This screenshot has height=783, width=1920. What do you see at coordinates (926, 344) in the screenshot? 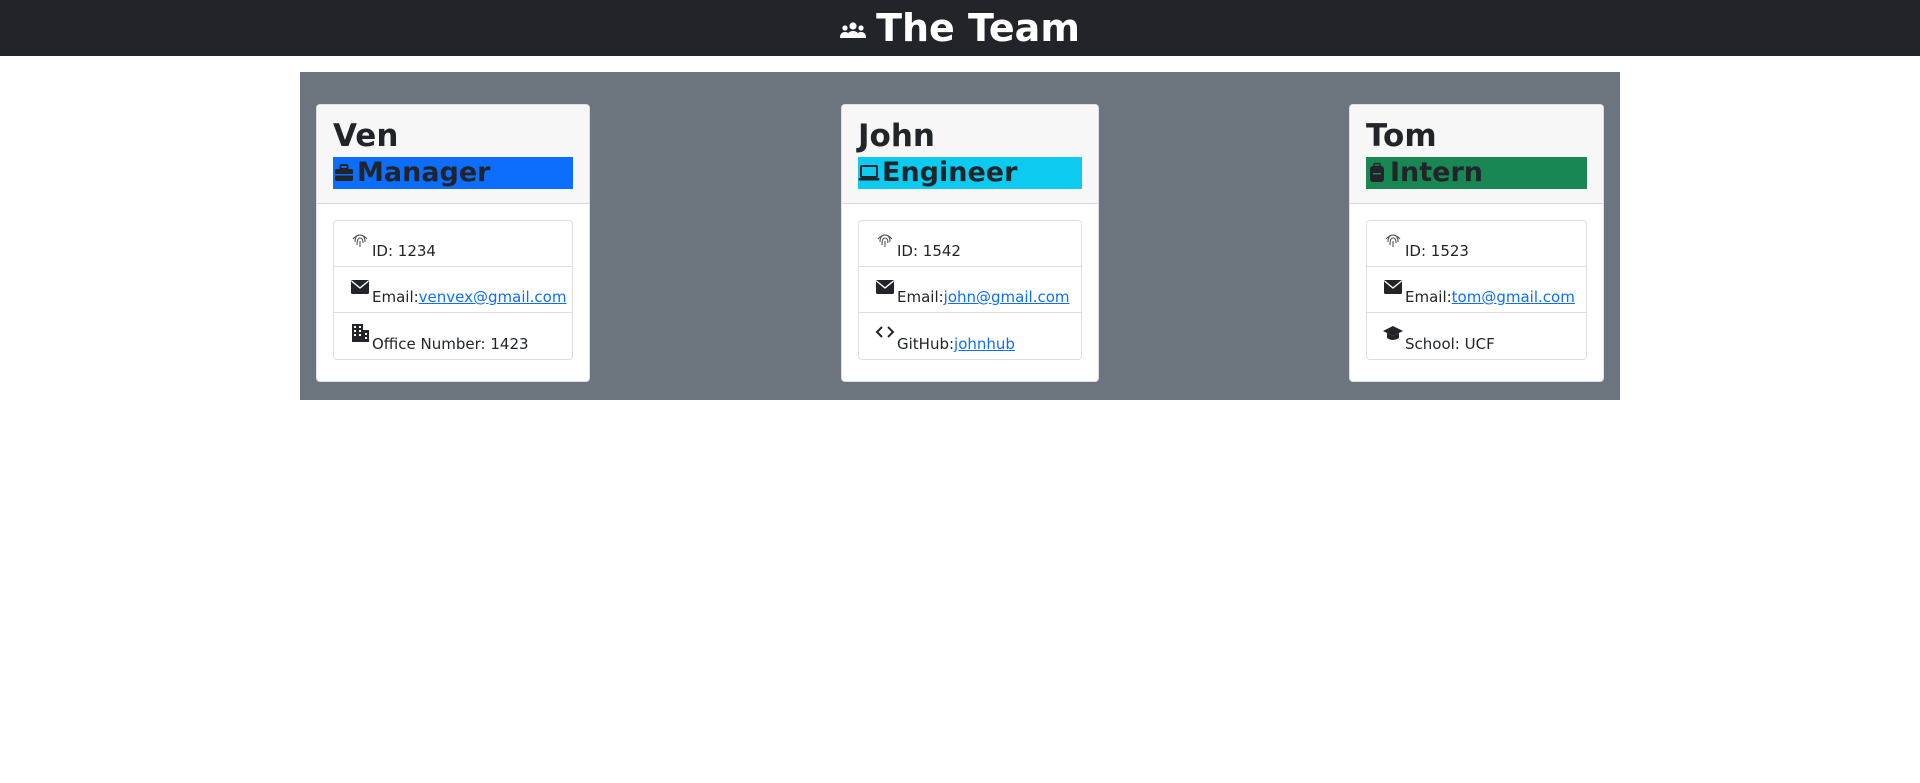
I see `github-label: GitHub:` at bounding box center [926, 344].